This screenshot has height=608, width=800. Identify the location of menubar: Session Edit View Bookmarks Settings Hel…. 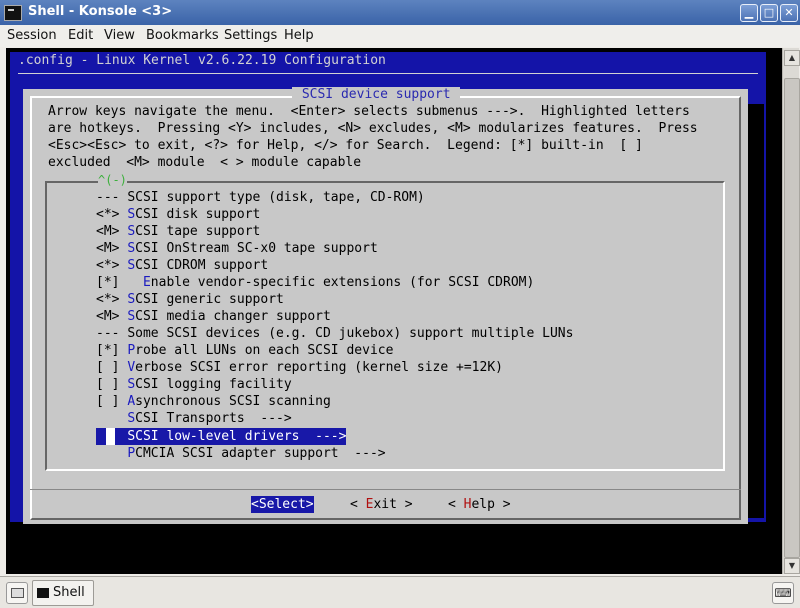
(400, 36).